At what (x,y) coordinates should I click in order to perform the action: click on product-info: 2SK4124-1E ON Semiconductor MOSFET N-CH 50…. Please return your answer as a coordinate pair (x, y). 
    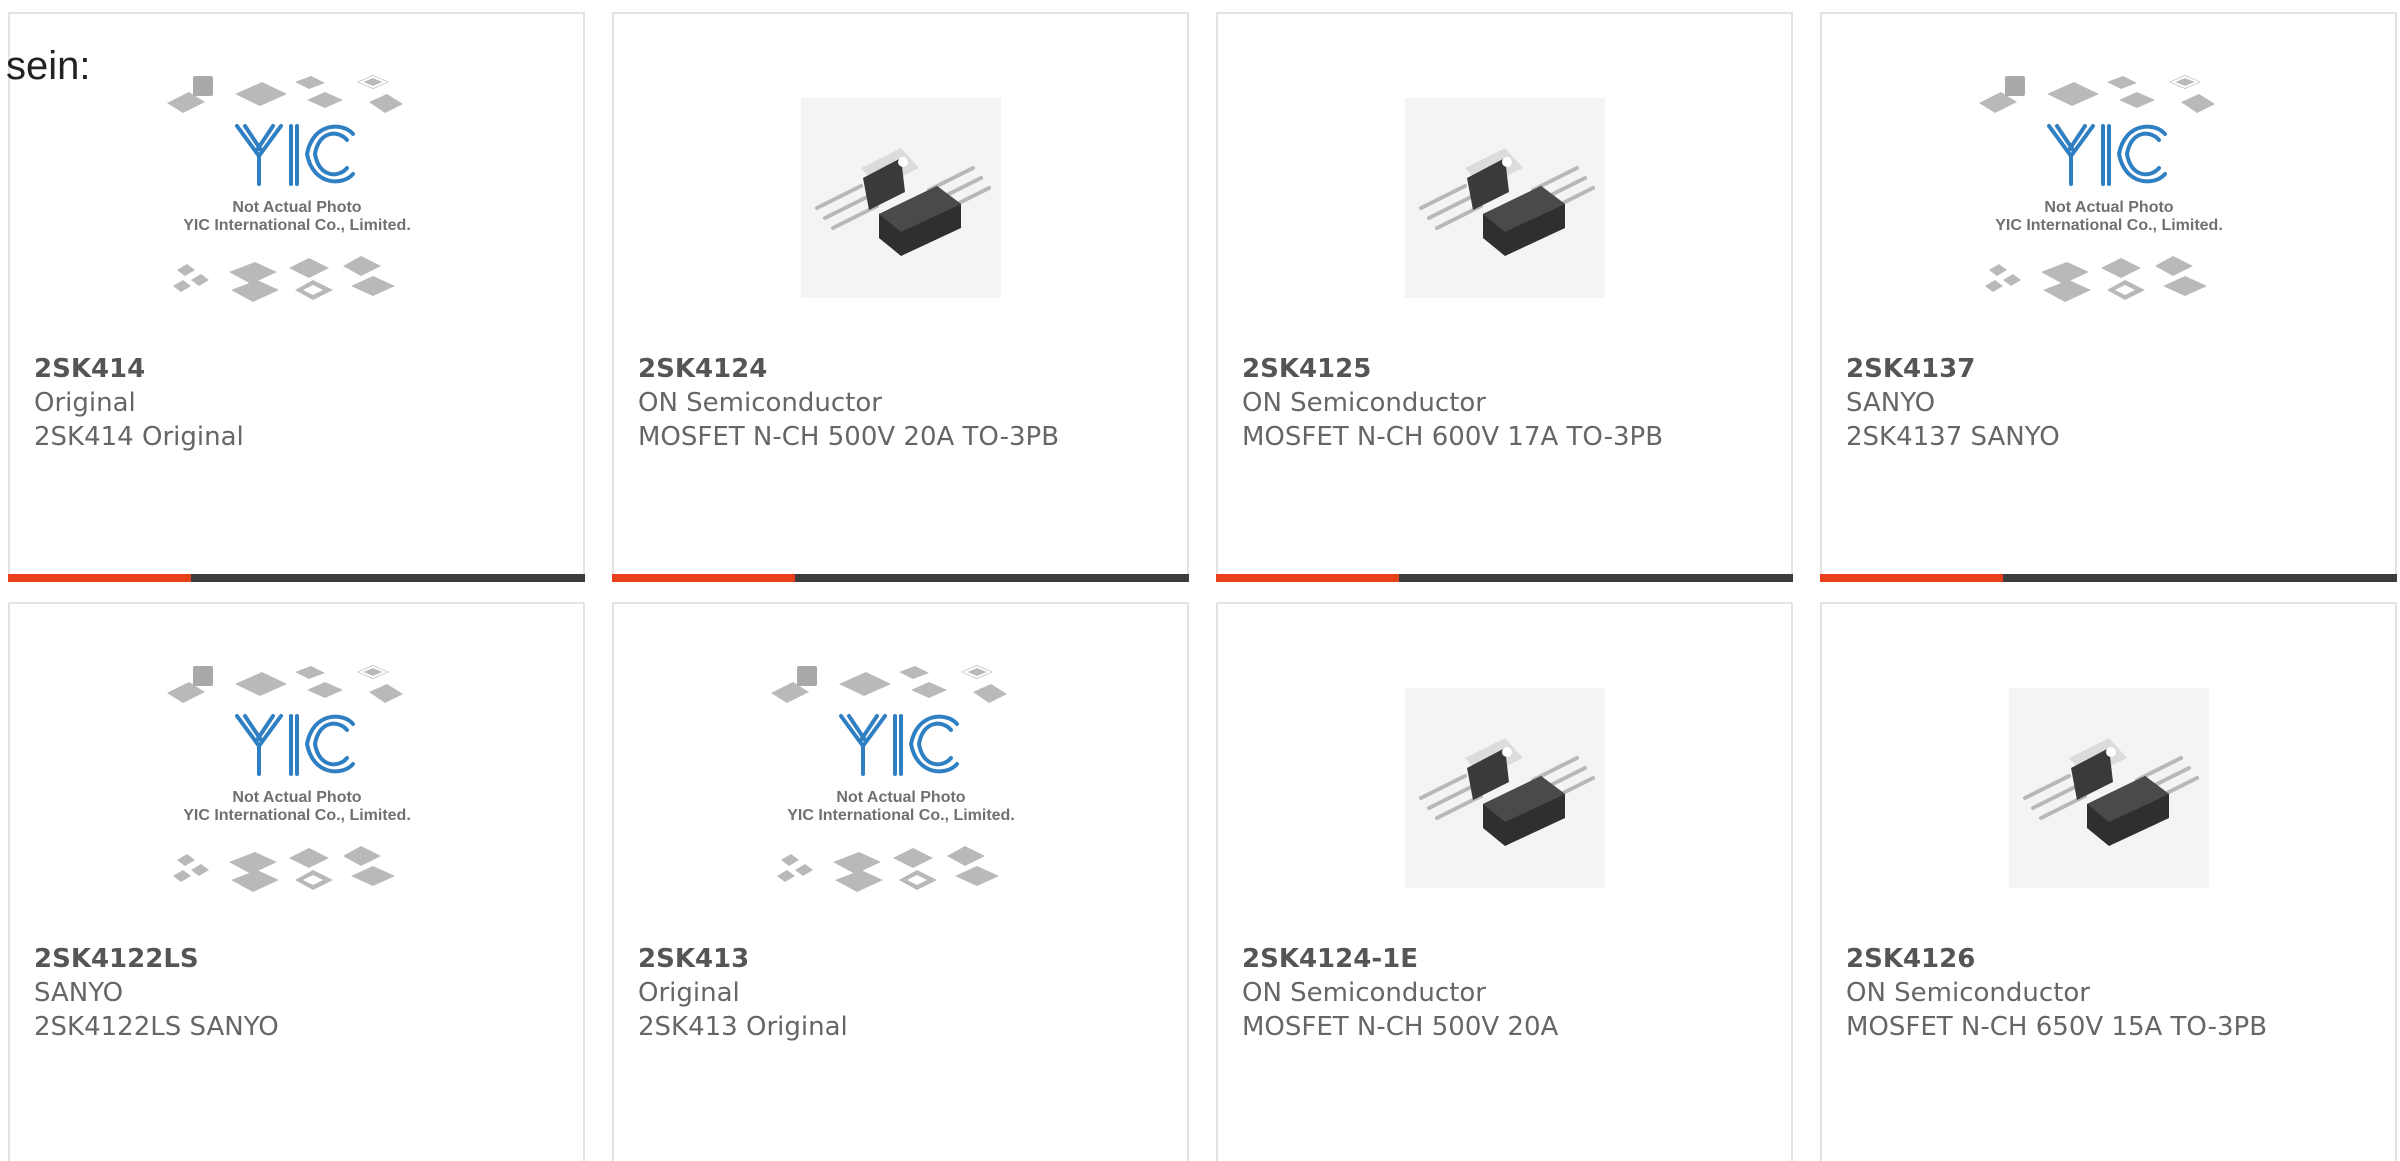
    Looking at the image, I should click on (1508, 993).